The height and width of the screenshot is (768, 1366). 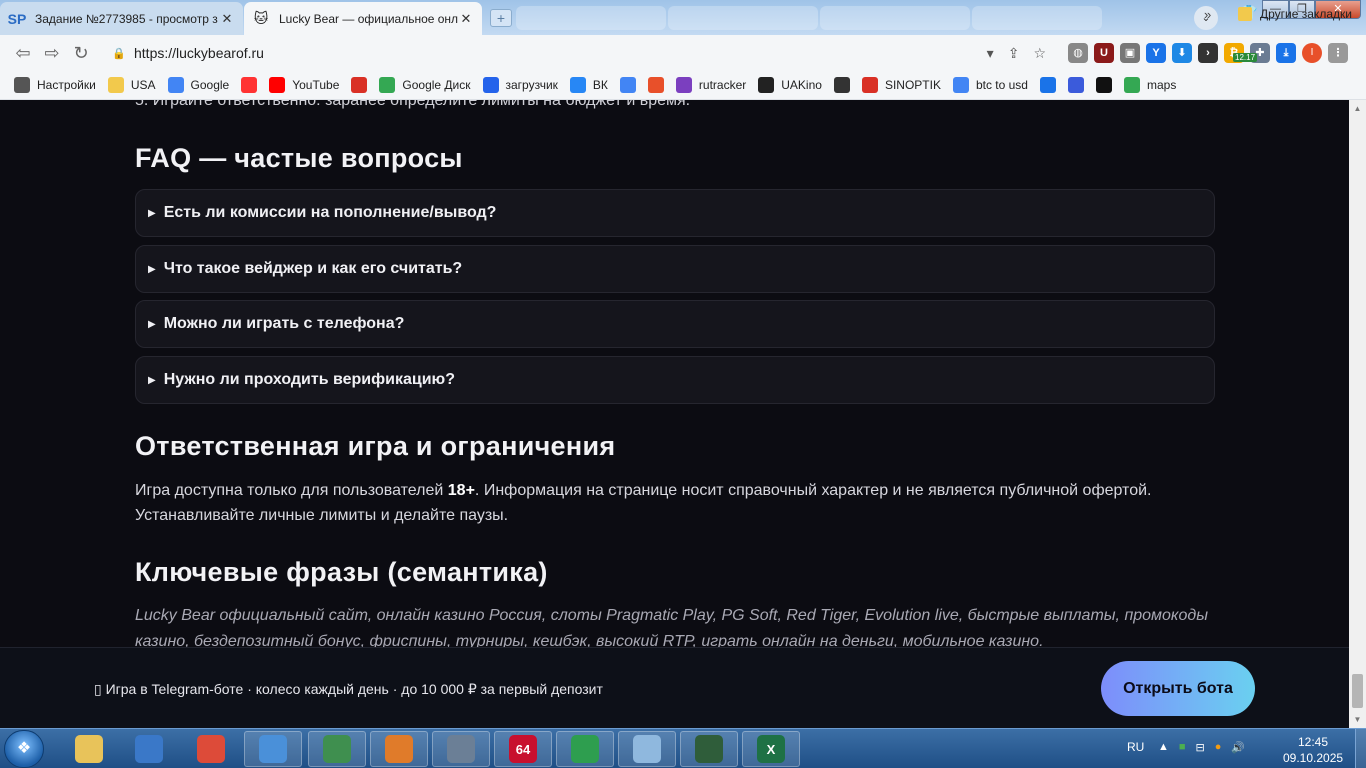 What do you see at coordinates (1360, 748) in the screenshot?
I see `show-desktop-button` at bounding box center [1360, 748].